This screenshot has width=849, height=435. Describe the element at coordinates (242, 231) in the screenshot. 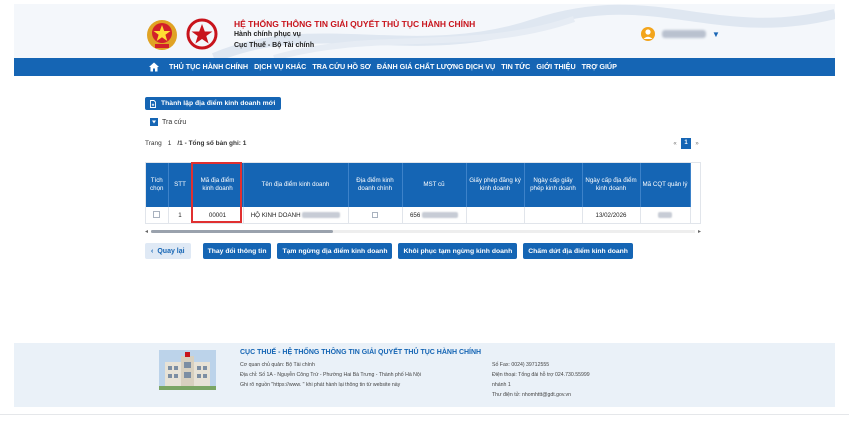

I see `scrollbar-thumb` at that location.